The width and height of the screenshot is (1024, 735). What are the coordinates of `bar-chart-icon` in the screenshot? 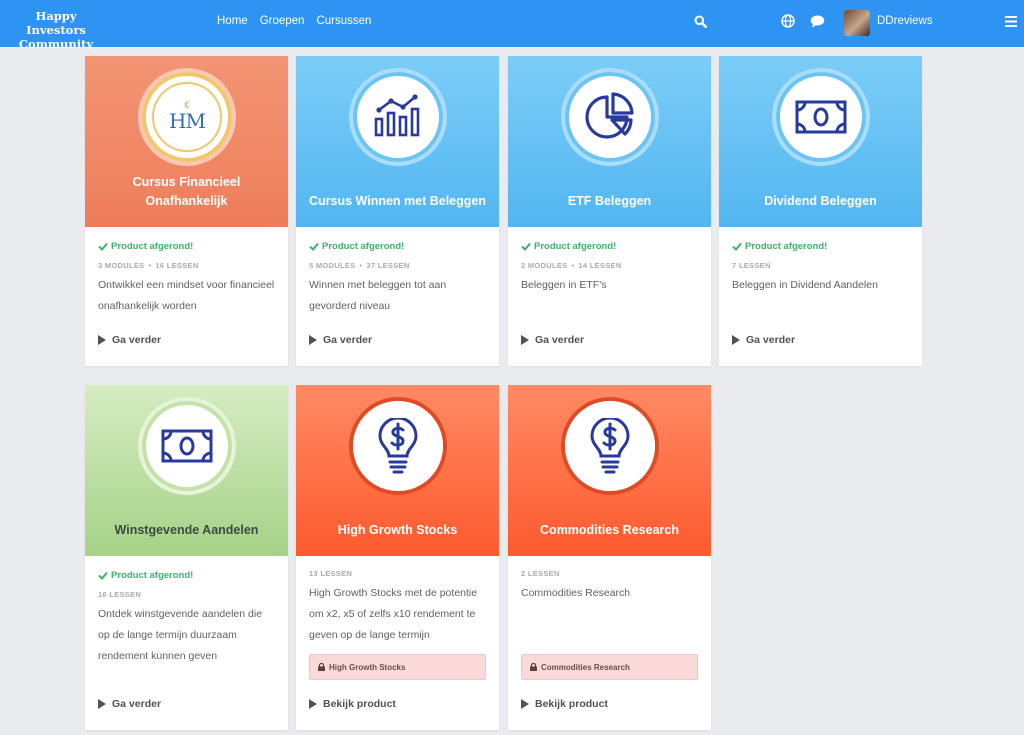 It's located at (397, 115).